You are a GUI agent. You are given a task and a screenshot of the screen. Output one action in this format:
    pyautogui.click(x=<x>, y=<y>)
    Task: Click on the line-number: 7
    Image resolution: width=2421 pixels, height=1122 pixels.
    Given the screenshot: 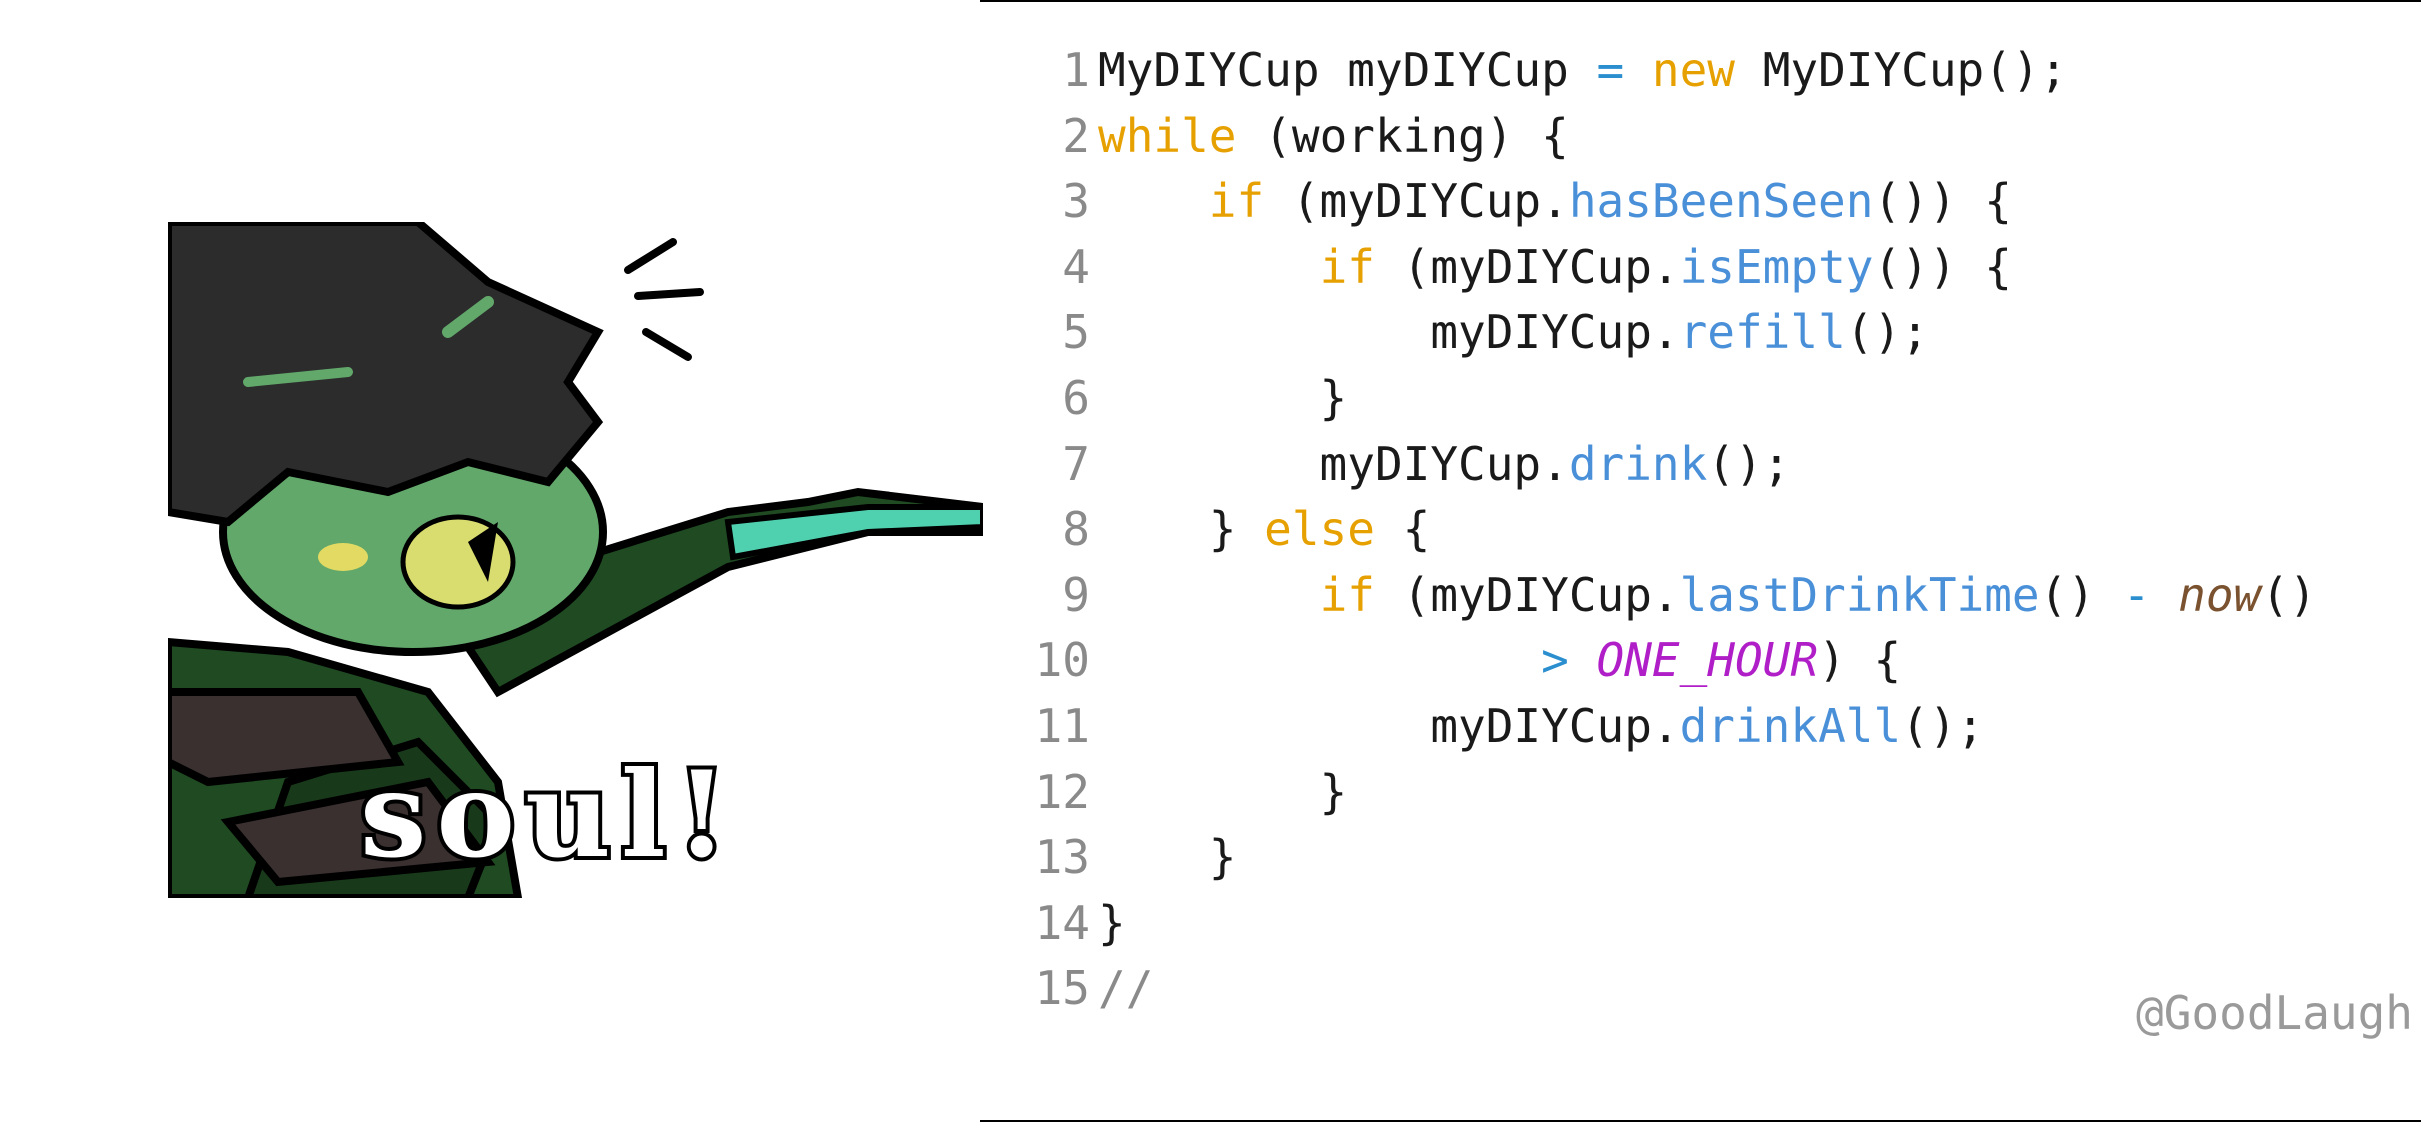 What is the action you would take?
    pyautogui.click(x=1076, y=463)
    